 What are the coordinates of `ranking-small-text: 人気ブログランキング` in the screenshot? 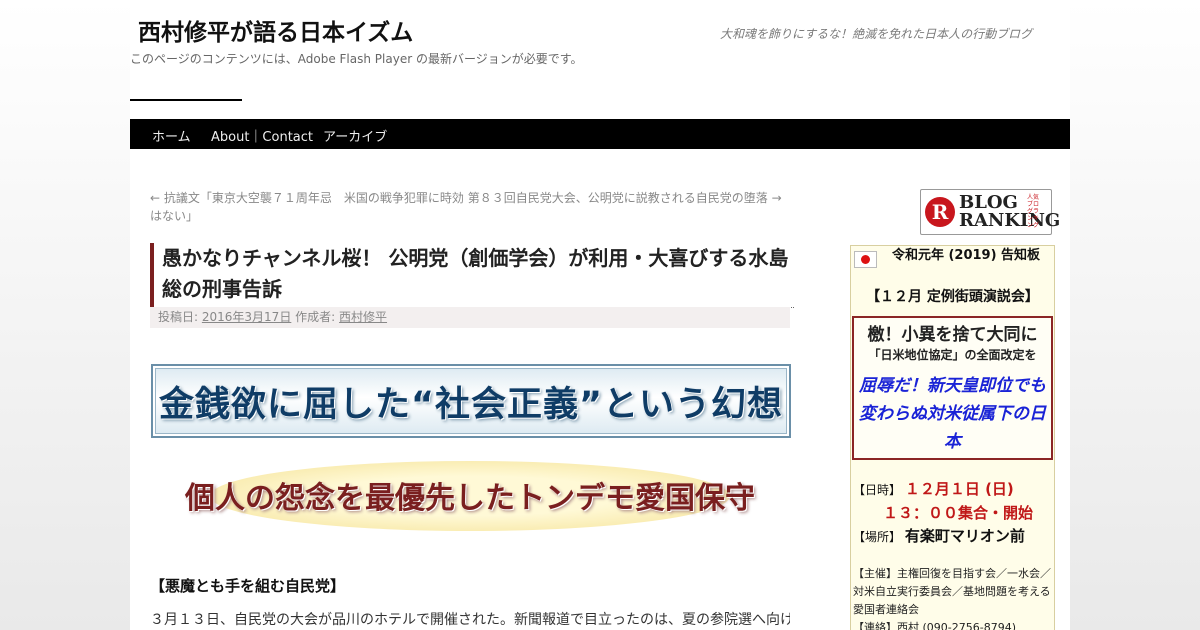 It's located at (1033, 211).